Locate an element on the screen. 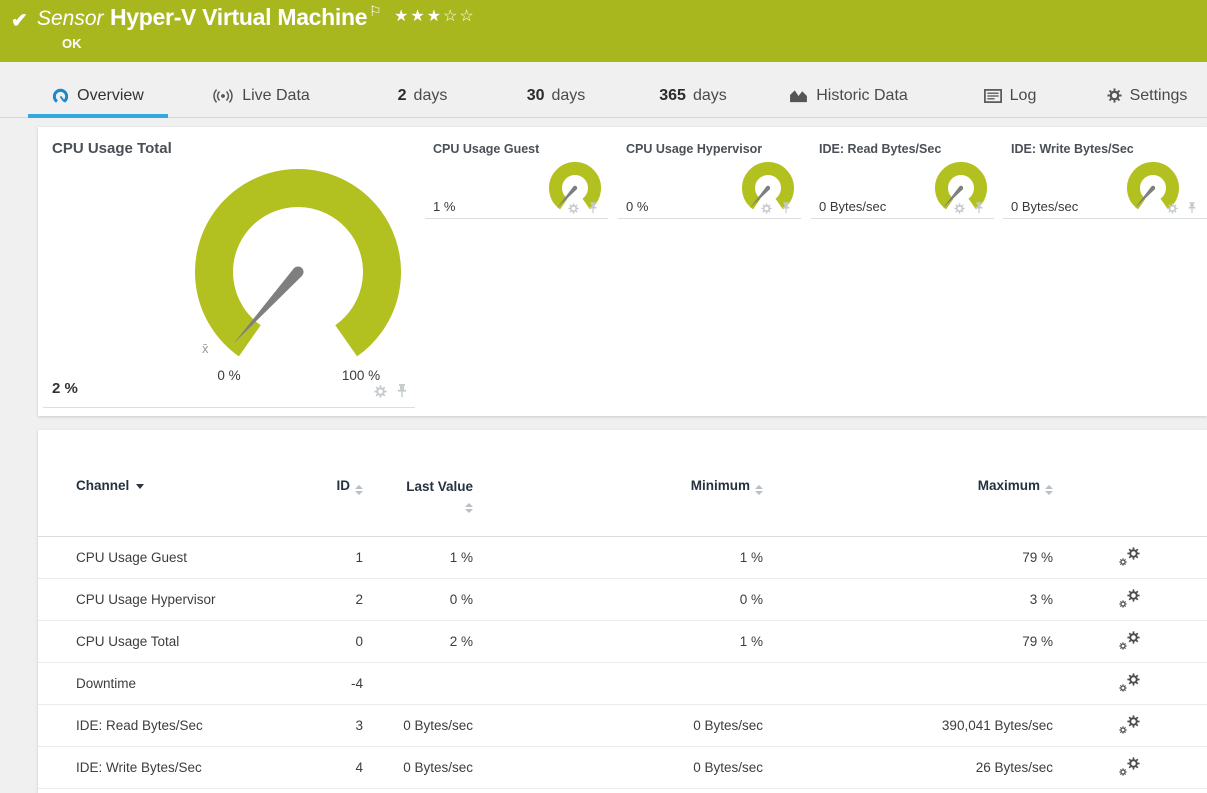  cell-id: 3 is located at coordinates (359, 725).